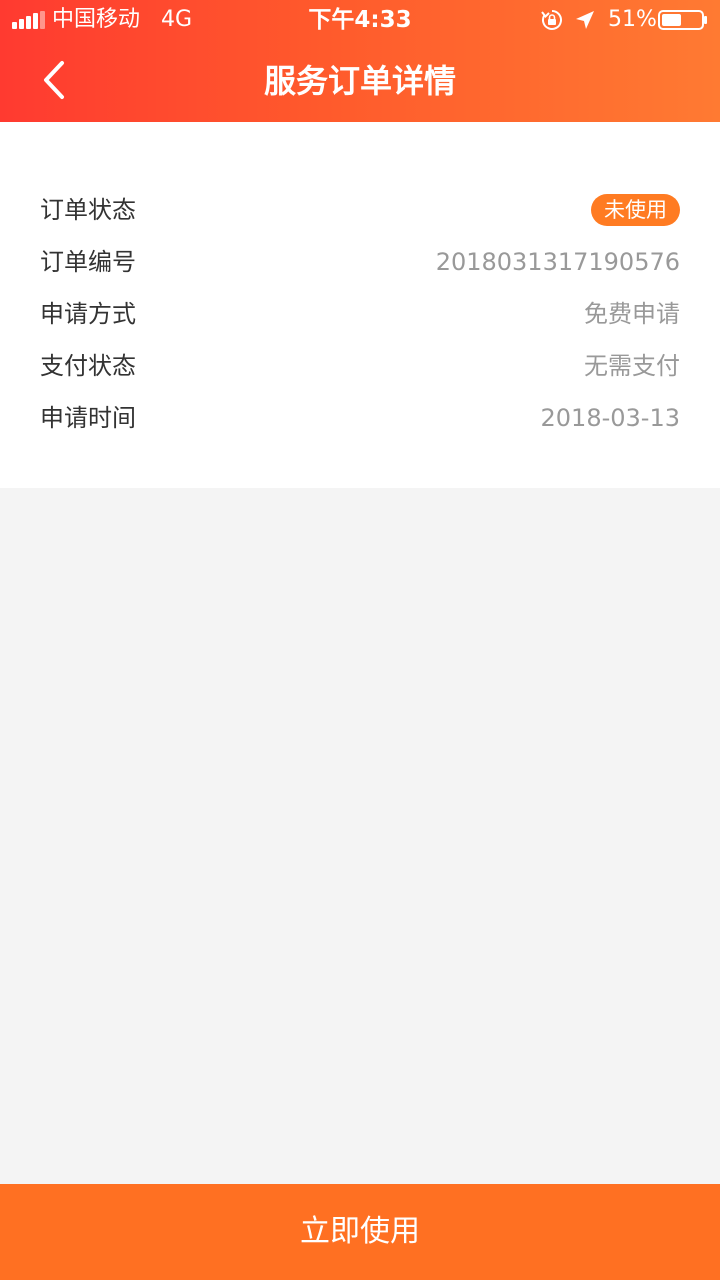 The image size is (720, 1280). I want to click on status-badge: 未使用, so click(635, 210).